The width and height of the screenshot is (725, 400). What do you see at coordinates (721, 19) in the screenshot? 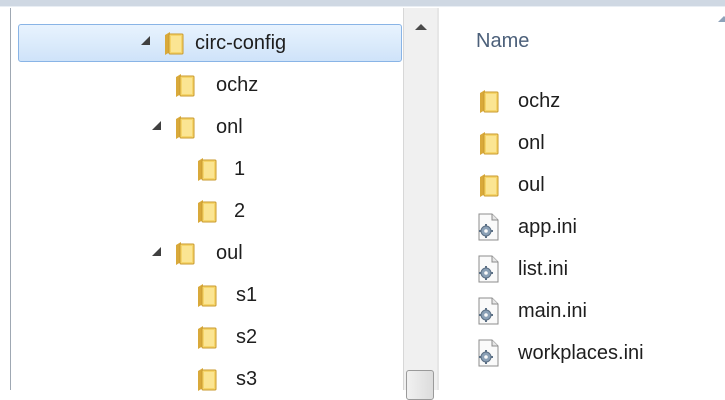
I see `sort-arrow-icon` at bounding box center [721, 19].